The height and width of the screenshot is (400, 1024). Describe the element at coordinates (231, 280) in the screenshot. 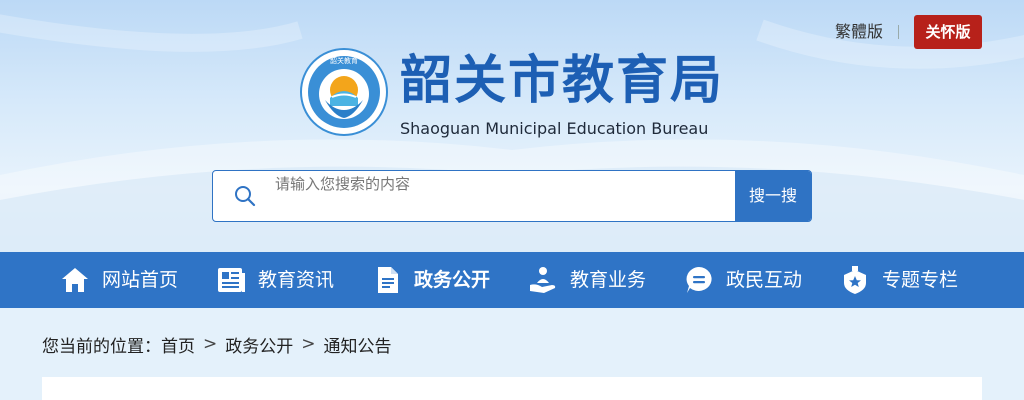

I see `news-icon` at that location.